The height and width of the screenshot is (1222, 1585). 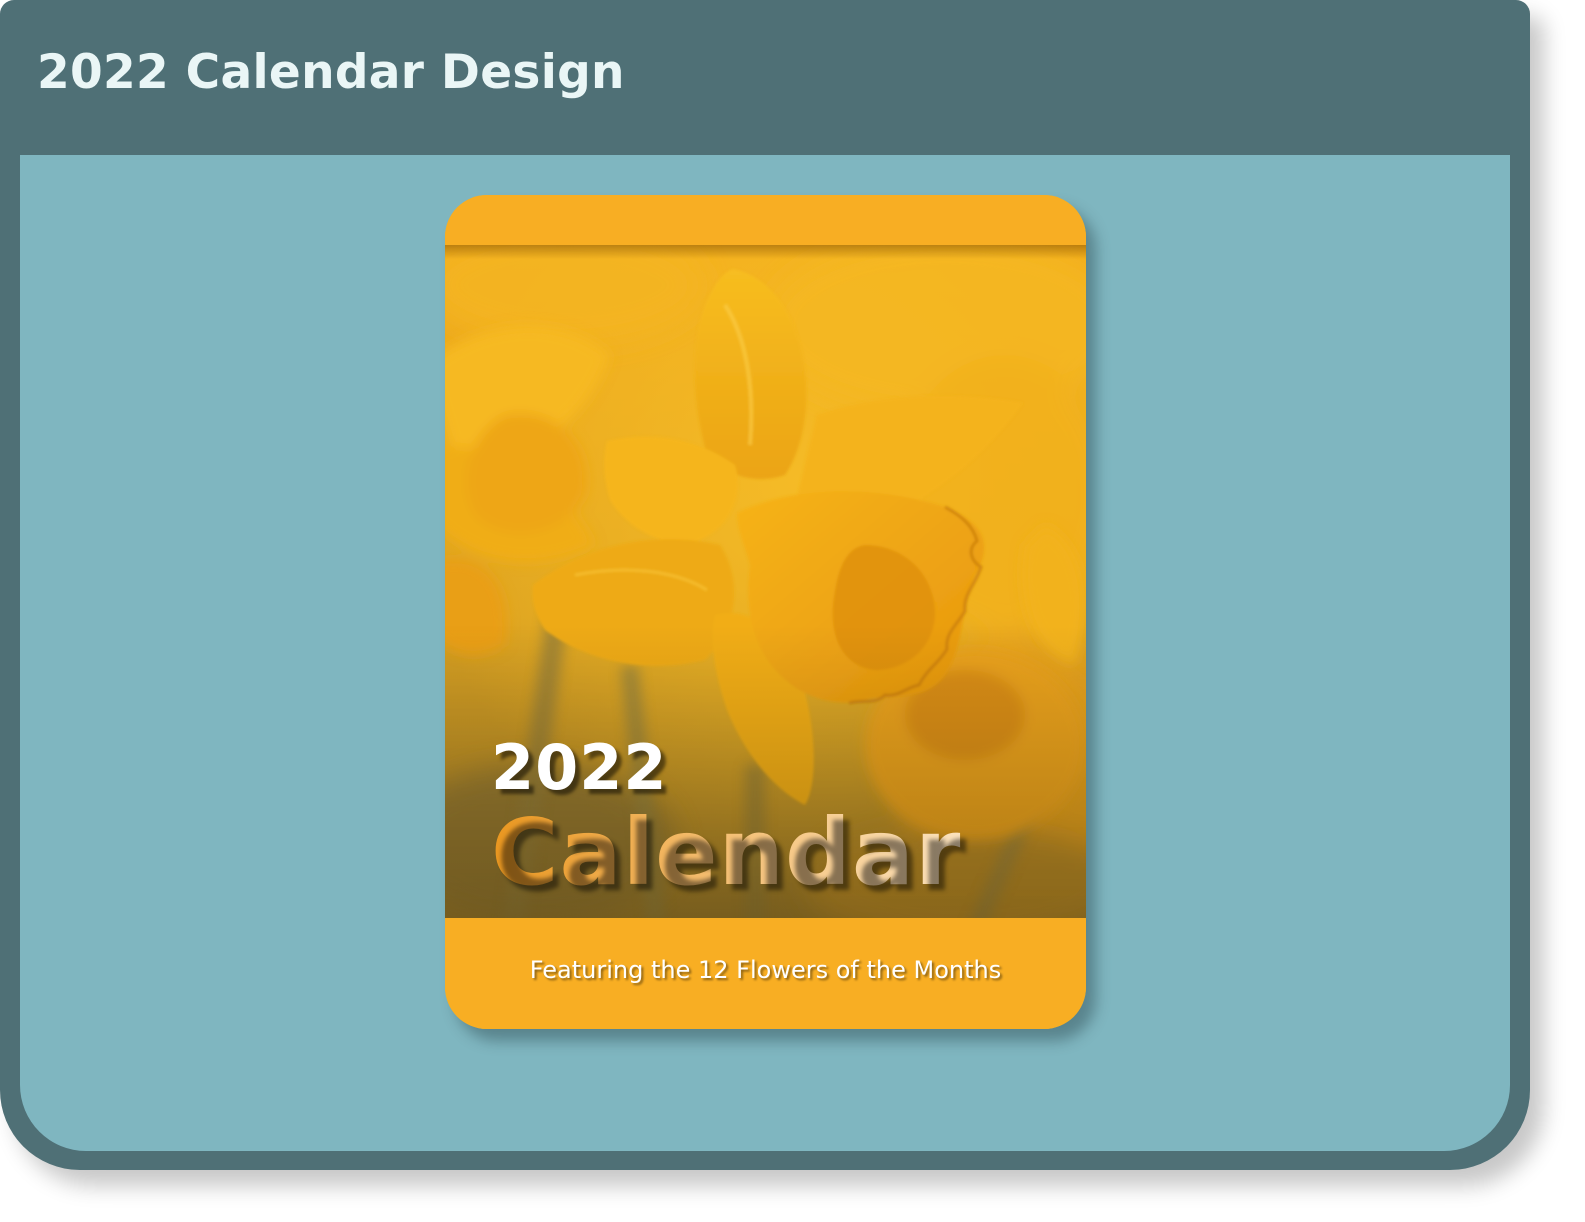 What do you see at coordinates (765, 220) in the screenshot?
I see `card-top-band` at bounding box center [765, 220].